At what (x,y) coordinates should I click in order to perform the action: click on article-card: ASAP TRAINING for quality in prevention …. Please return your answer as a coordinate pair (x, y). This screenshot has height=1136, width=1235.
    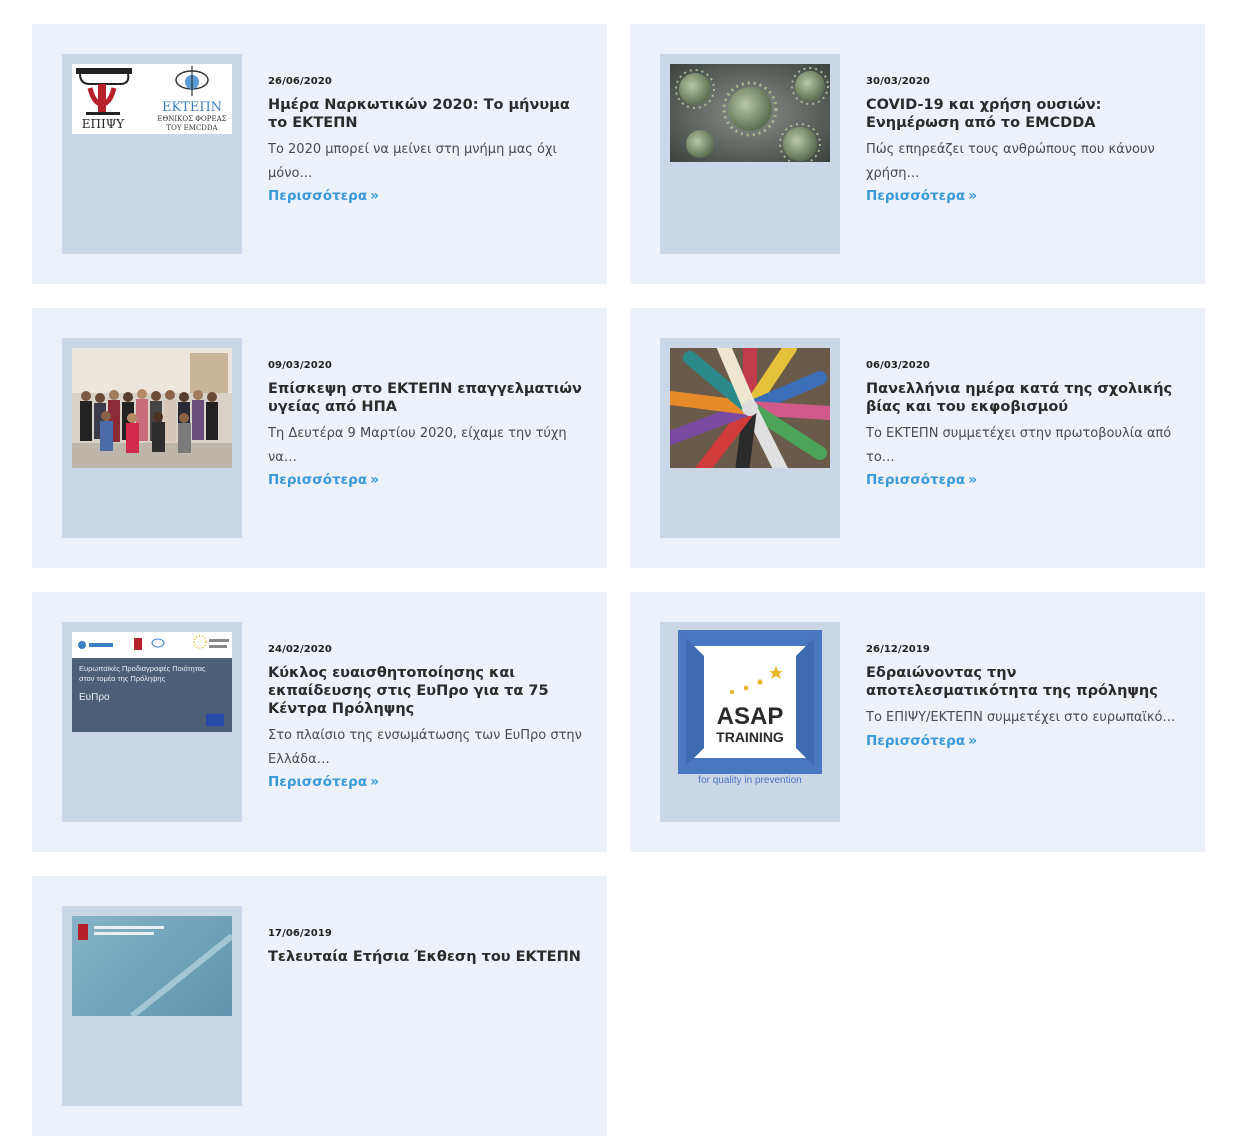
    Looking at the image, I should click on (917, 722).